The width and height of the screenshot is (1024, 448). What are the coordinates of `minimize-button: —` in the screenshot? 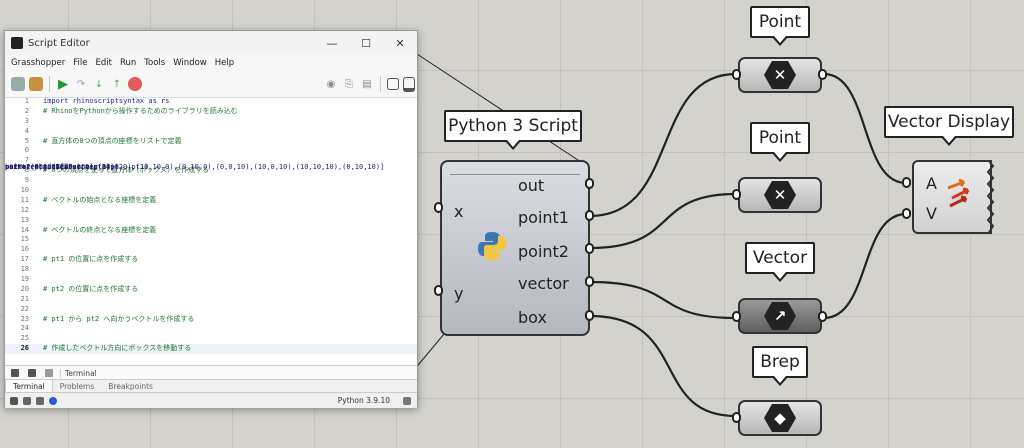 It's located at (332, 43).